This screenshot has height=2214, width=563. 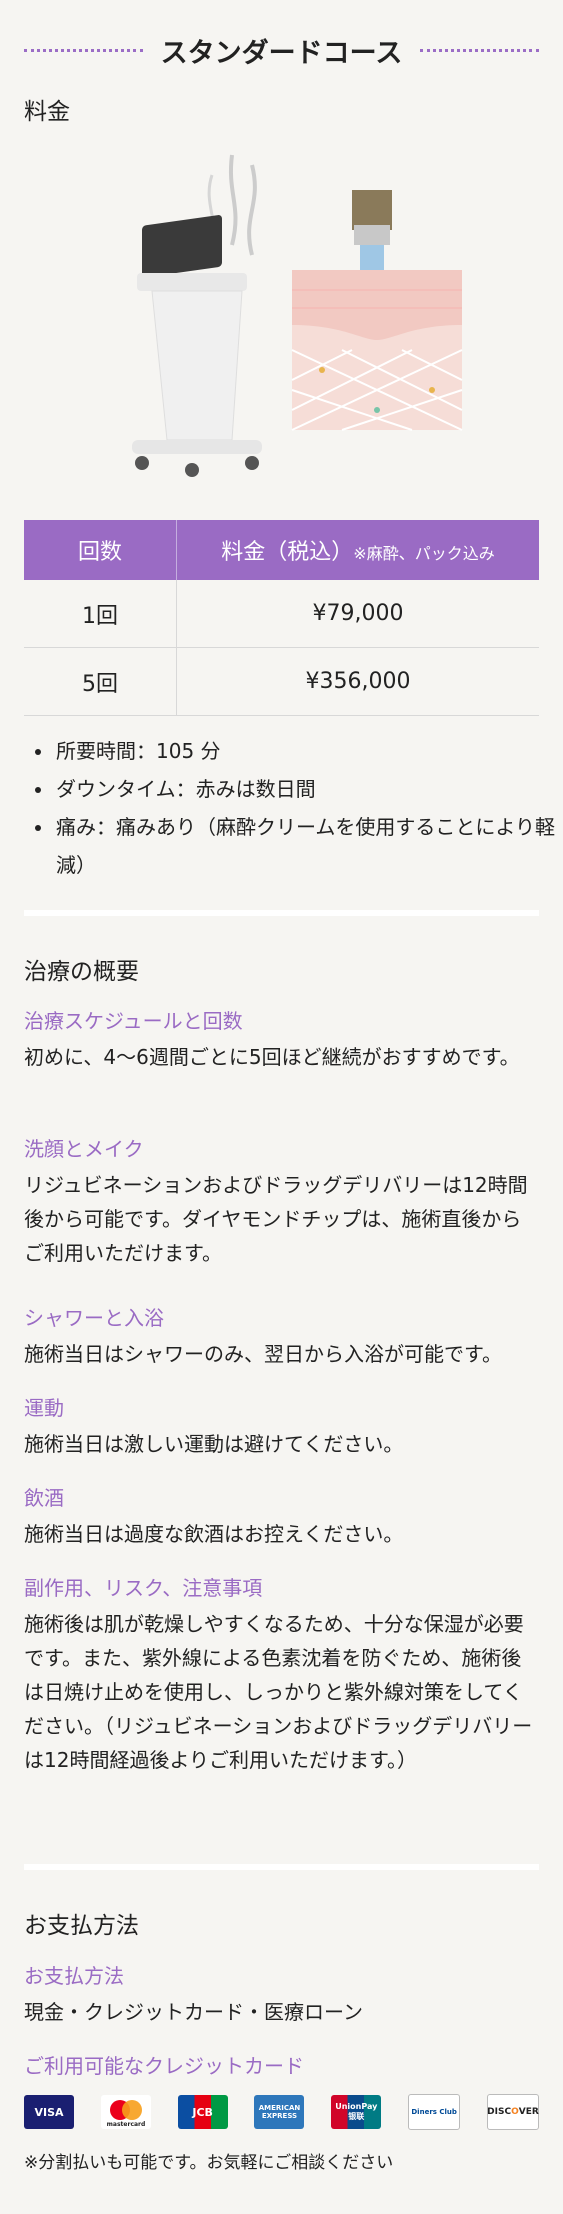 I want to click on course-header: スタンダードコース, so click(x=281, y=50).